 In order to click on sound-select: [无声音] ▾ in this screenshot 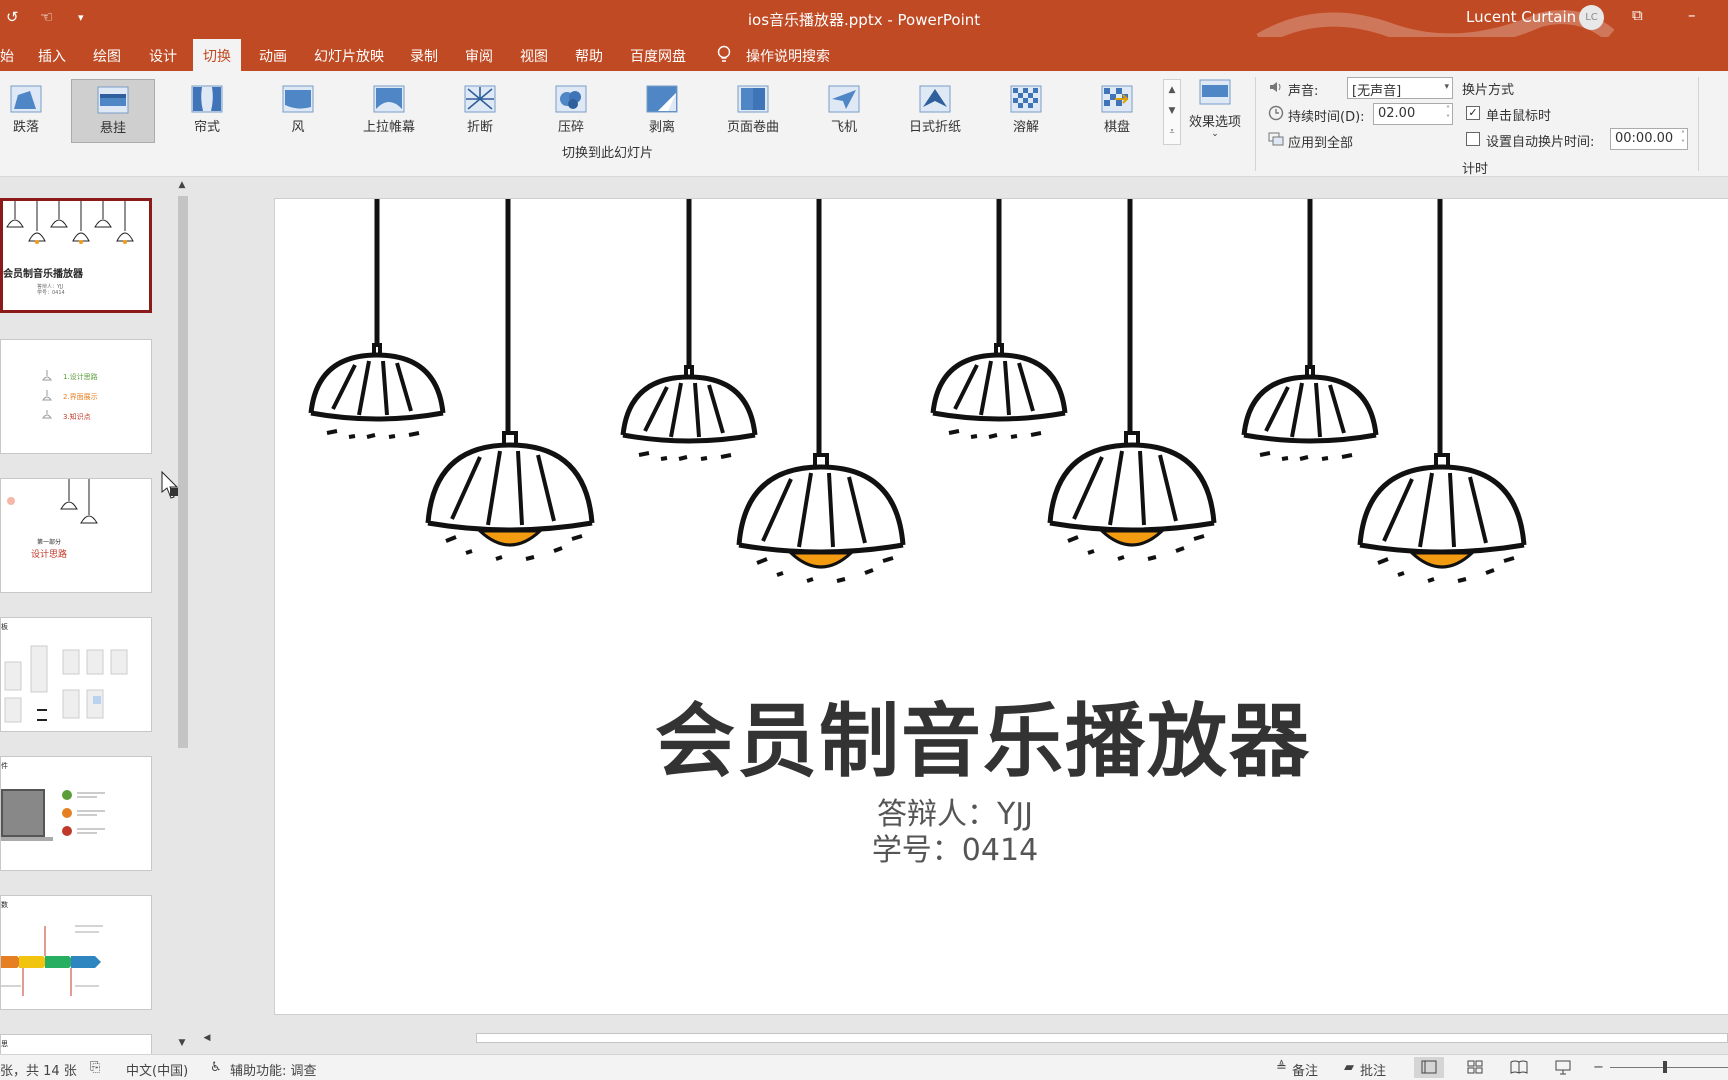, I will do `click(1400, 88)`.